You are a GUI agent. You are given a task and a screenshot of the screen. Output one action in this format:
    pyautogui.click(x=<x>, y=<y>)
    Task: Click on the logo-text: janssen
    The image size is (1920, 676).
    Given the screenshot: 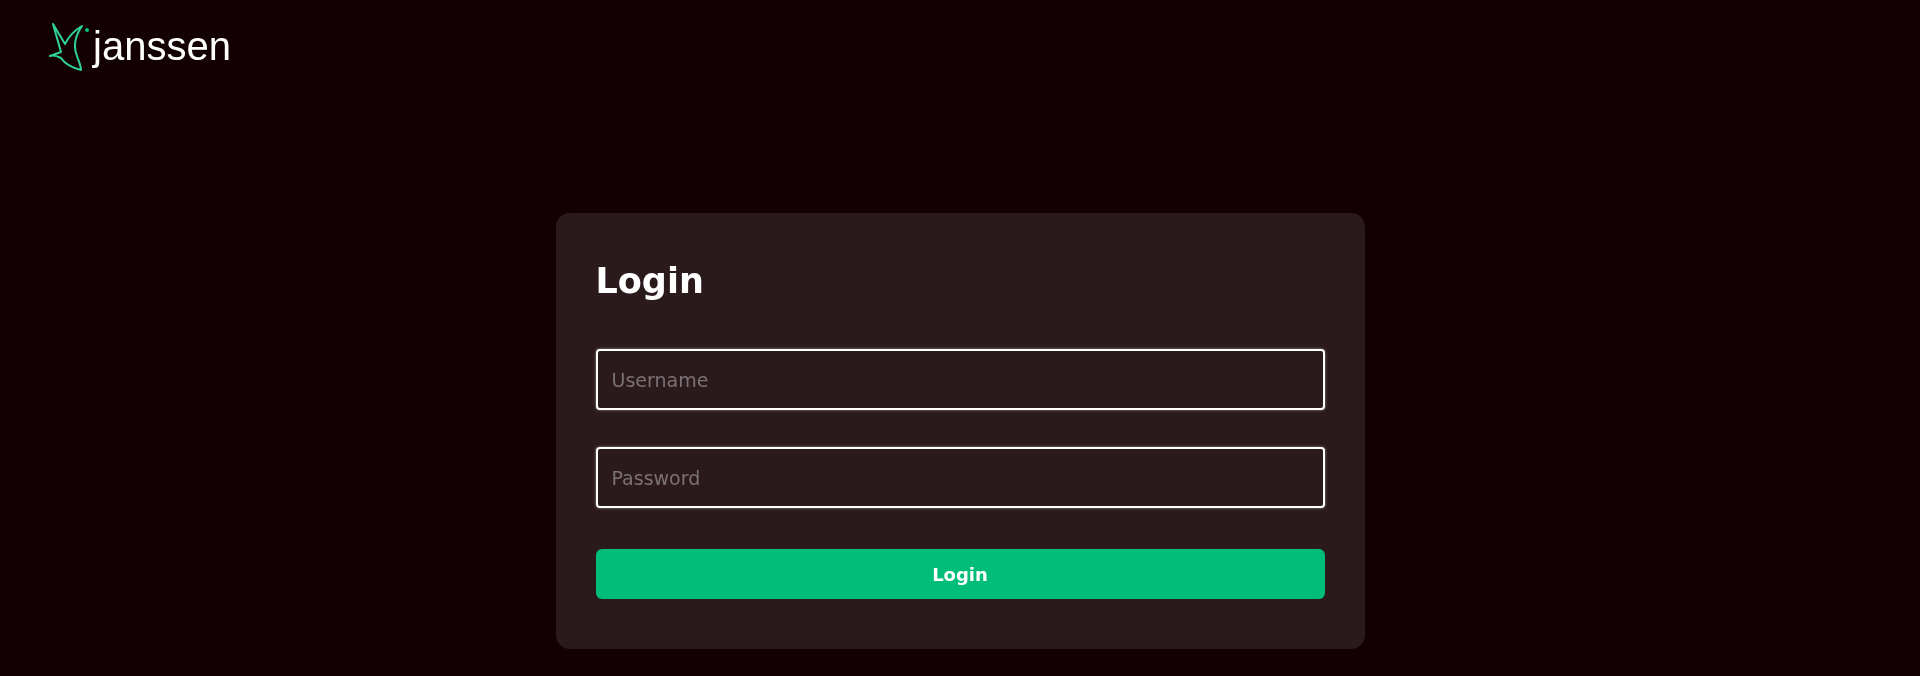 What is the action you would take?
    pyautogui.click(x=162, y=48)
    